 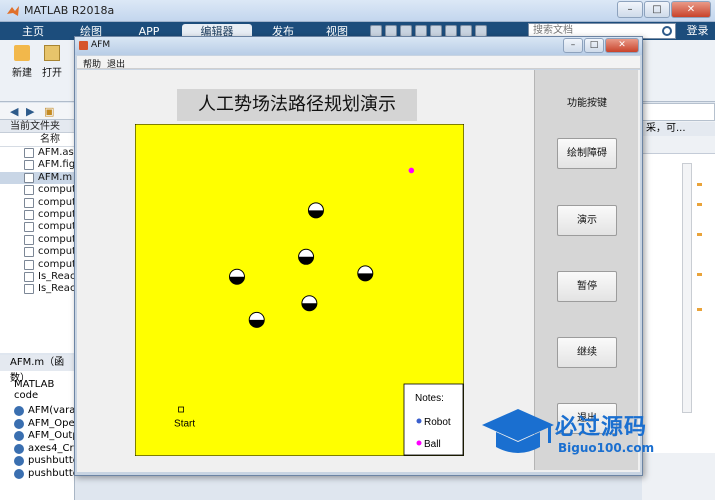 I want to click on file-name: AFM.m, so click(x=55, y=177).